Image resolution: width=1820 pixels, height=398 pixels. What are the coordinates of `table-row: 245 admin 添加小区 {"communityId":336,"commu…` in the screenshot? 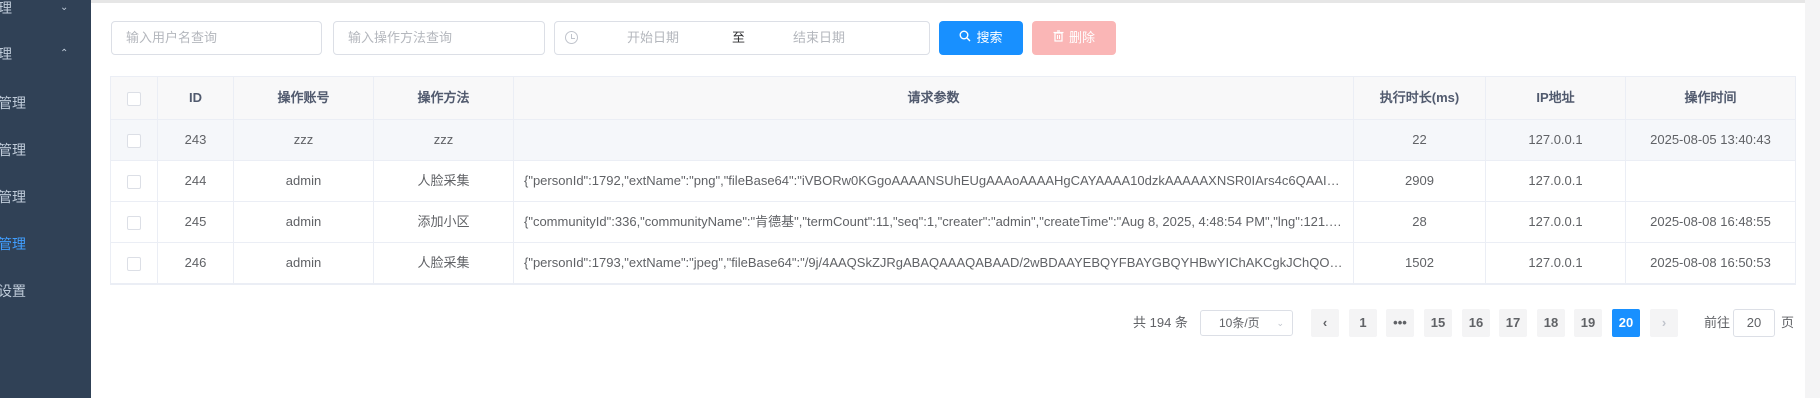 It's located at (953, 222).